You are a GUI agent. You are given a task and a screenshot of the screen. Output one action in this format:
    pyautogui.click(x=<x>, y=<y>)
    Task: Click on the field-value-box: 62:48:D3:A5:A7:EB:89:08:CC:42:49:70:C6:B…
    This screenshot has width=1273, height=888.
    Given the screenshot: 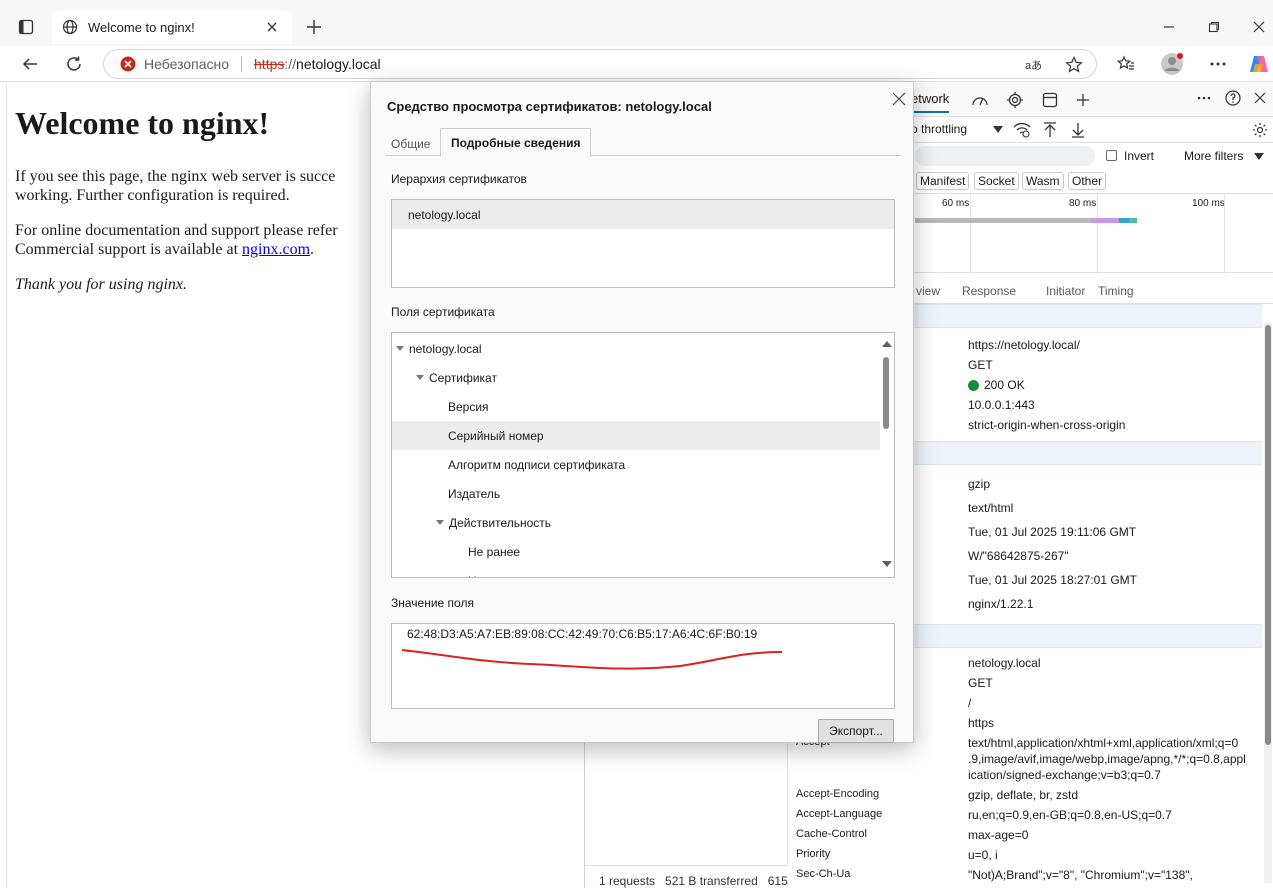 What is the action you would take?
    pyautogui.click(x=643, y=666)
    